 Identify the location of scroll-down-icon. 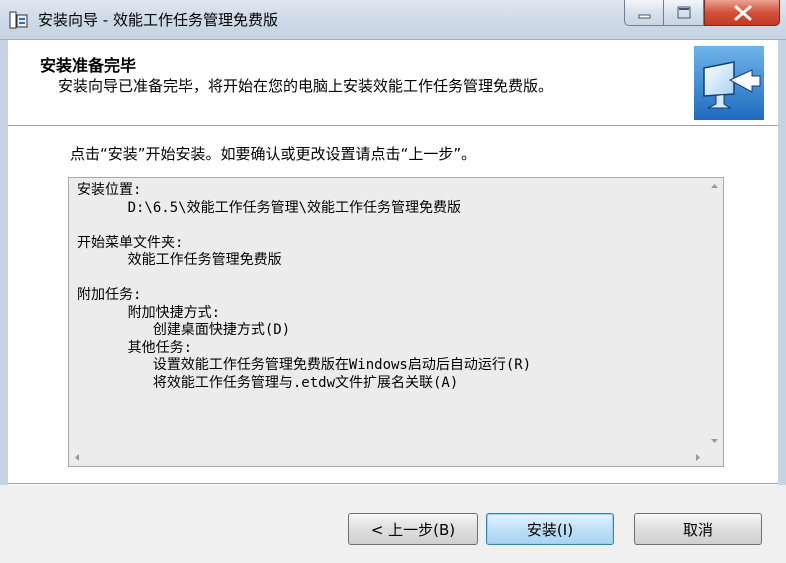
(714, 440).